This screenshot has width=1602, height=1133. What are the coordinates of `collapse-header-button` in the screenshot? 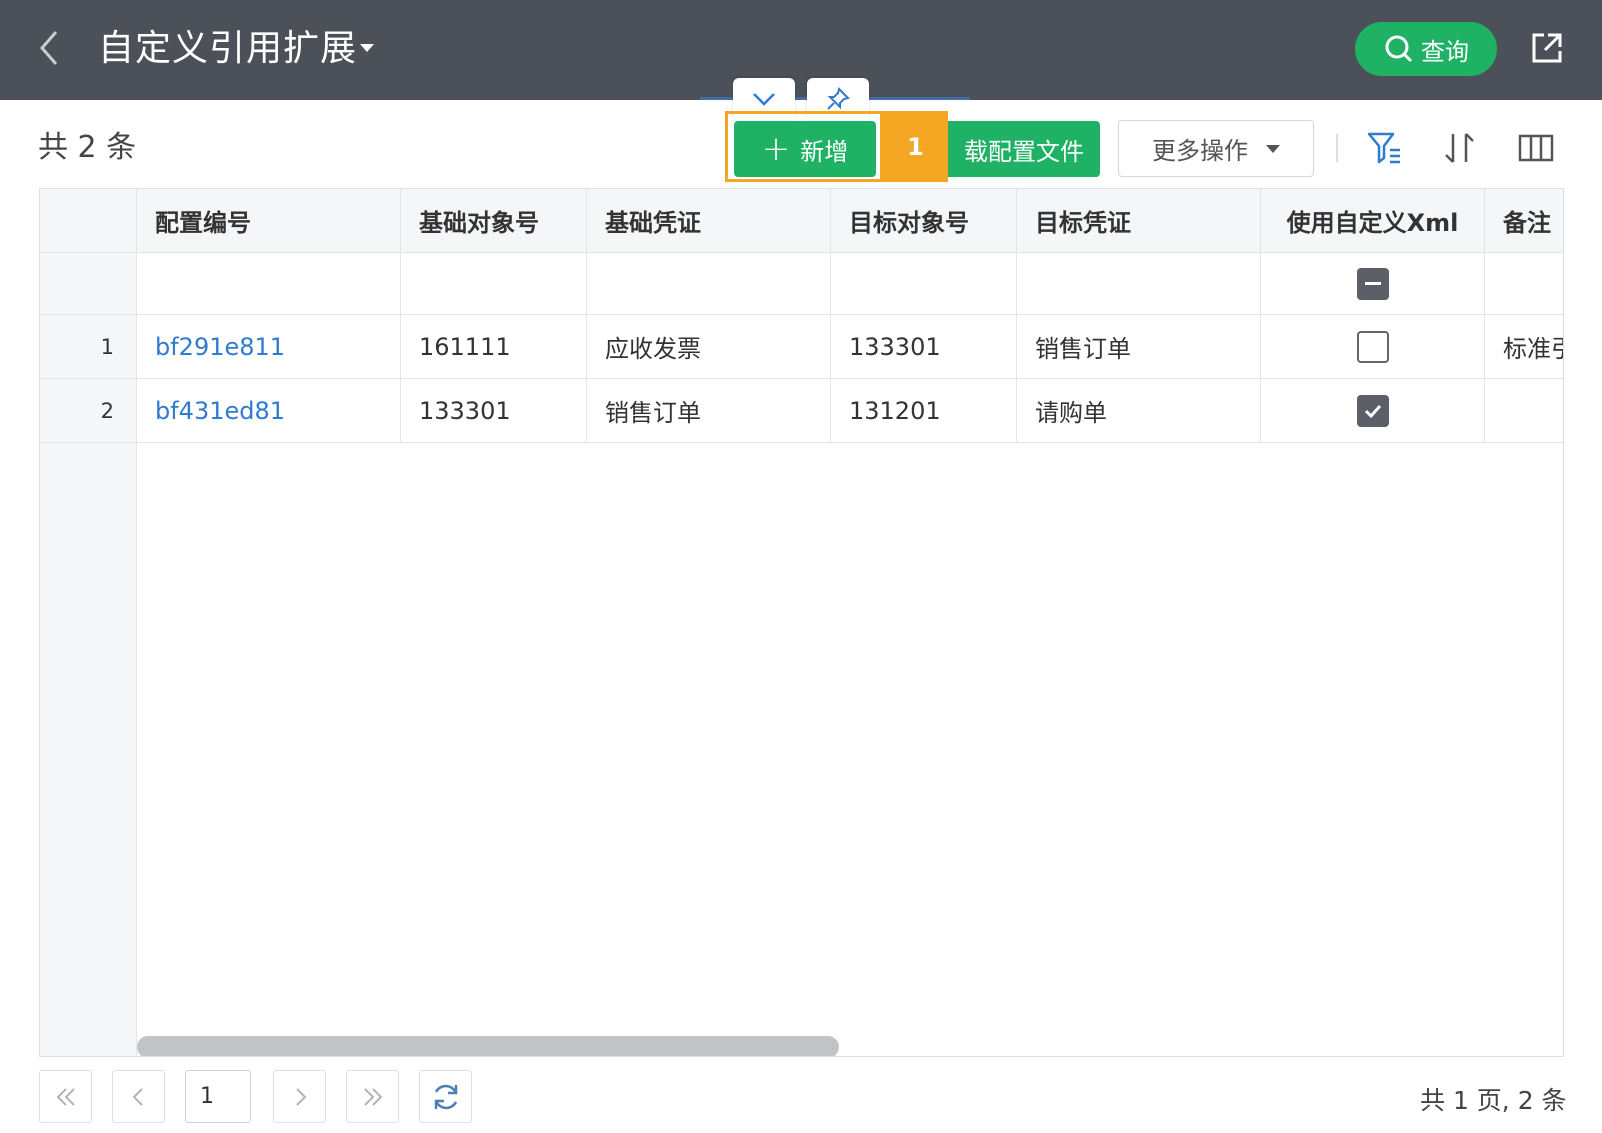 It's located at (764, 99).